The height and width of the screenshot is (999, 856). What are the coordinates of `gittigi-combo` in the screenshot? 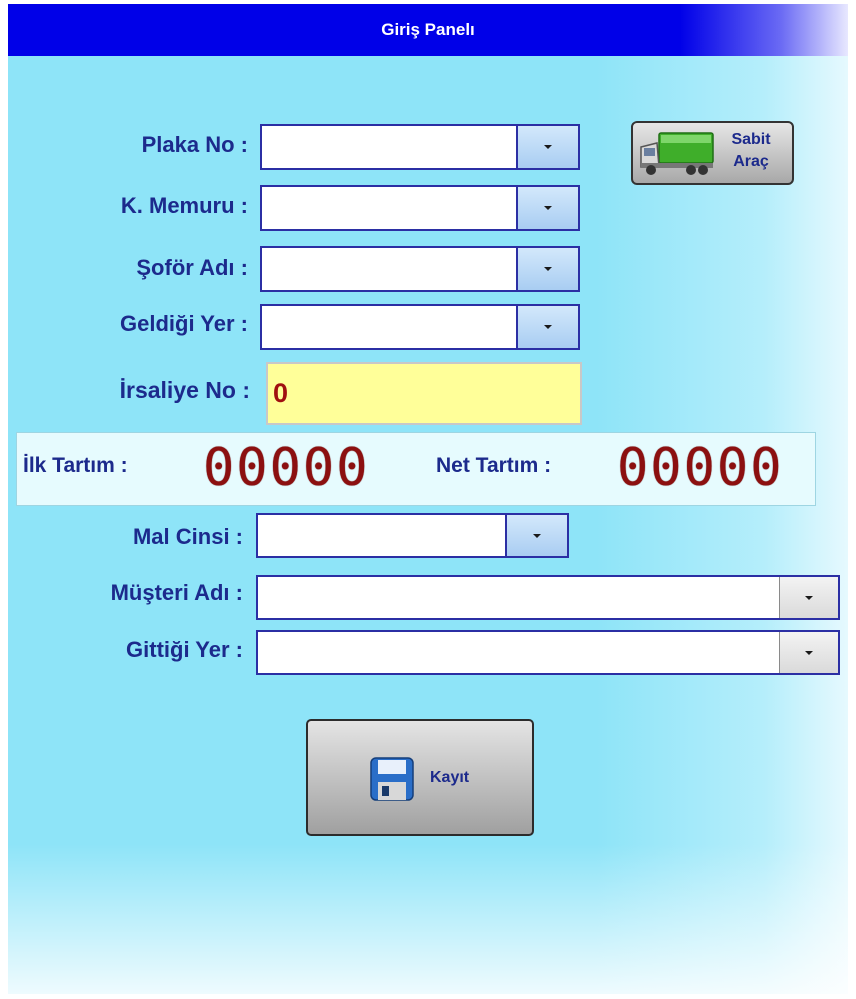 It's located at (548, 652).